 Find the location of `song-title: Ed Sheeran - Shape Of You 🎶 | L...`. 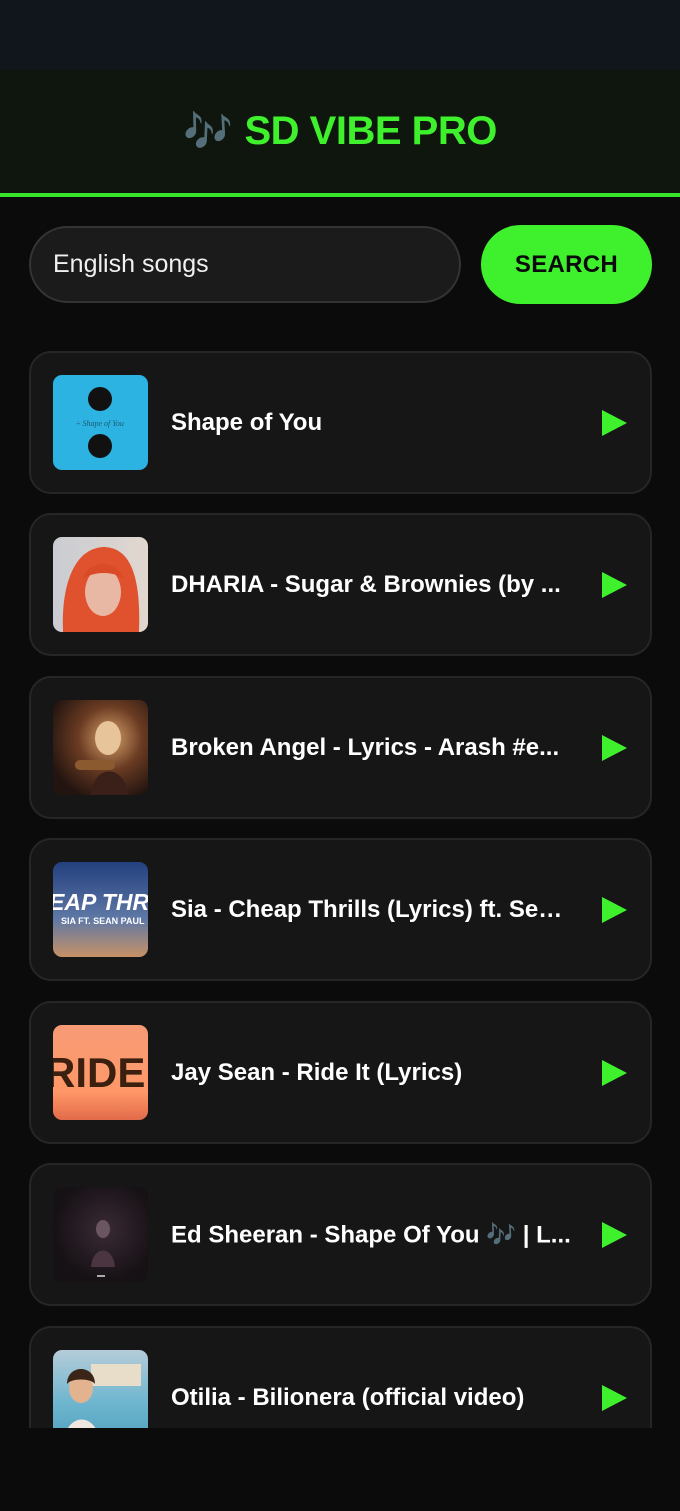

song-title: Ed Sheeran - Shape Of You 🎶 | L... is located at coordinates (371, 1234).